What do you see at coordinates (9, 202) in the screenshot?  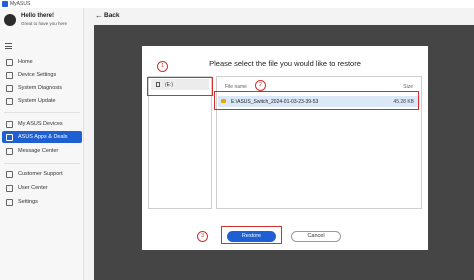 I see `settings-icon` at bounding box center [9, 202].